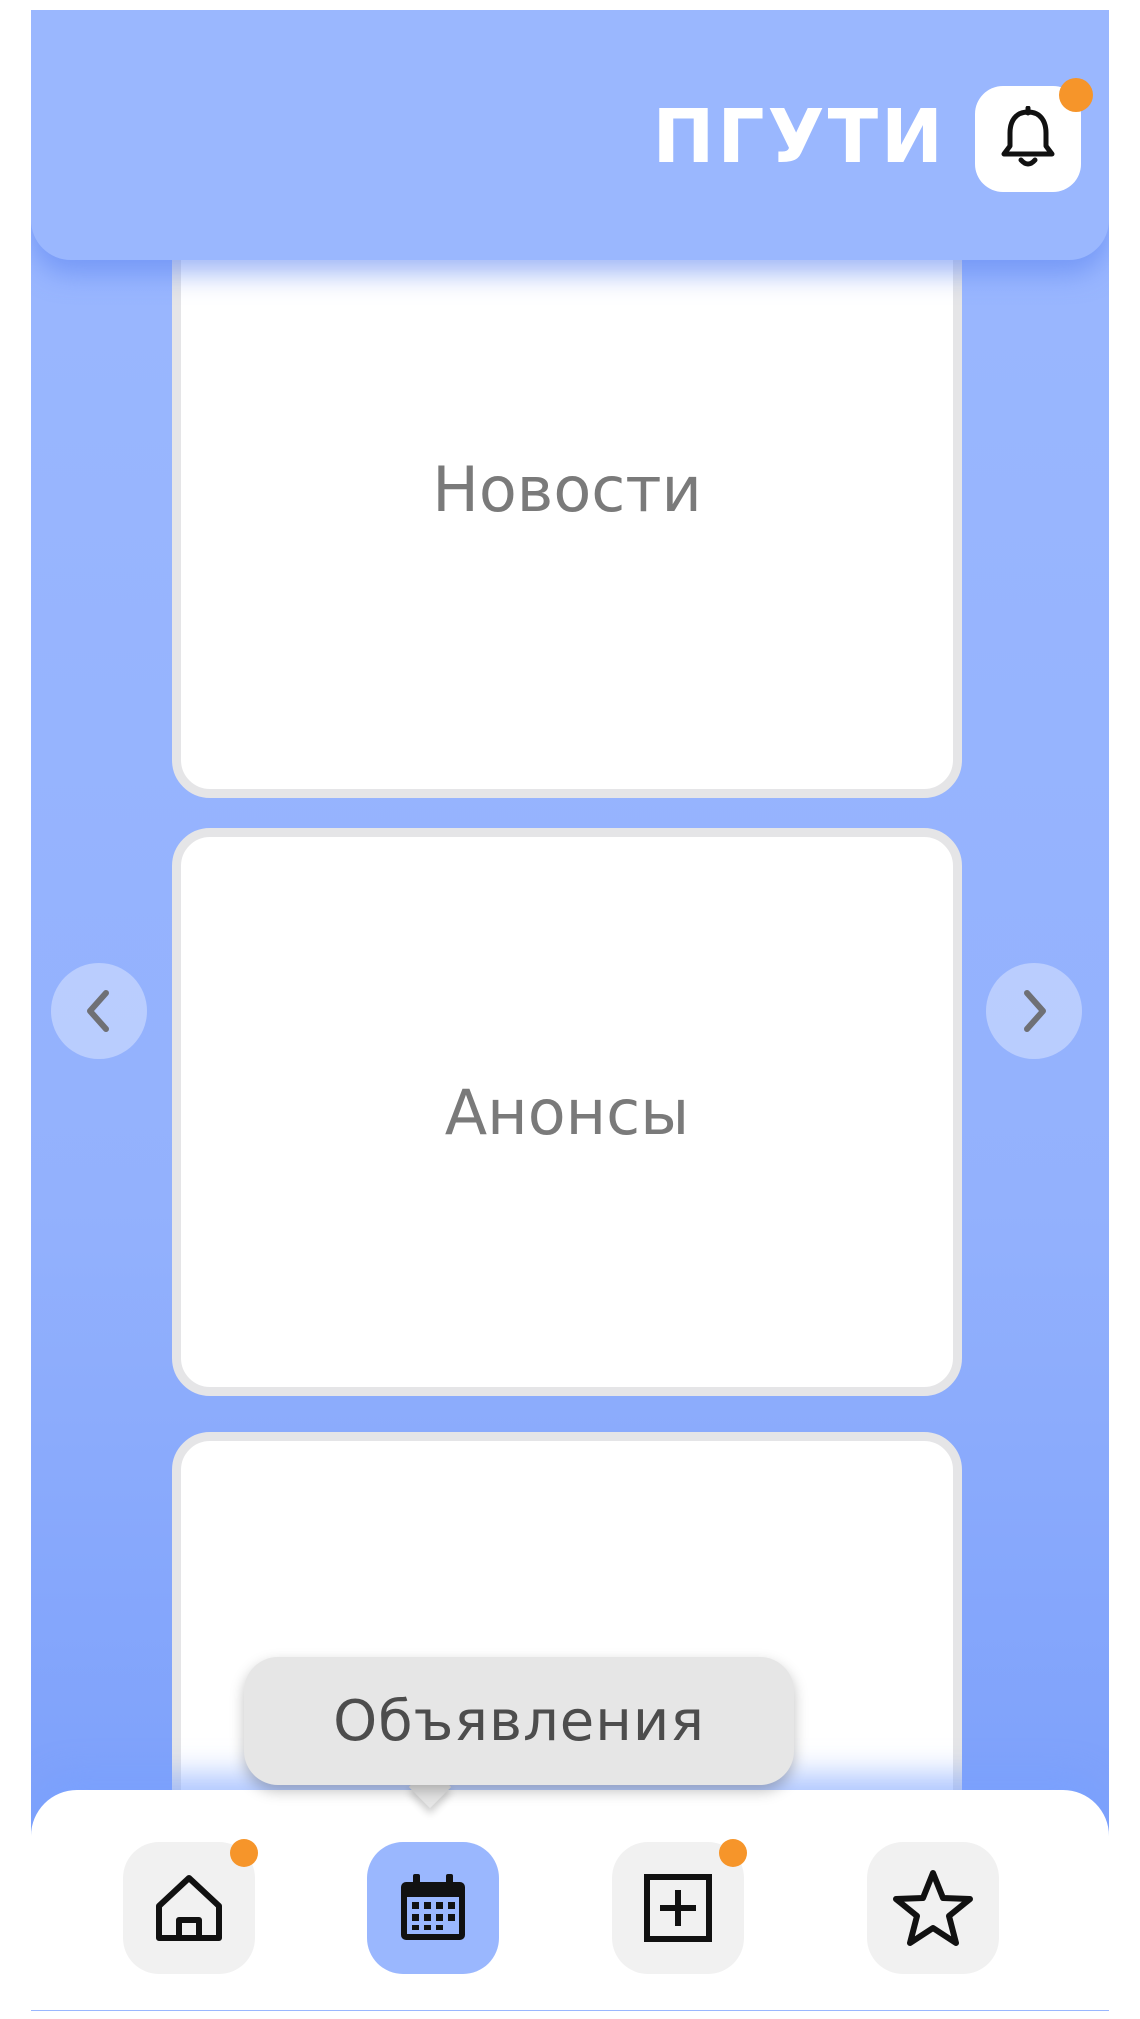  I want to click on card-label: Анонсы, so click(567, 1112).